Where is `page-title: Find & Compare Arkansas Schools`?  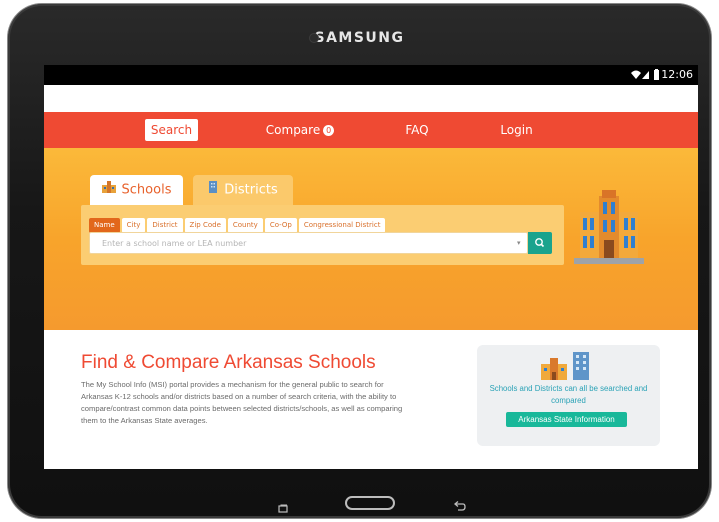
page-title: Find & Compare Arkansas Schools is located at coordinates (228, 362).